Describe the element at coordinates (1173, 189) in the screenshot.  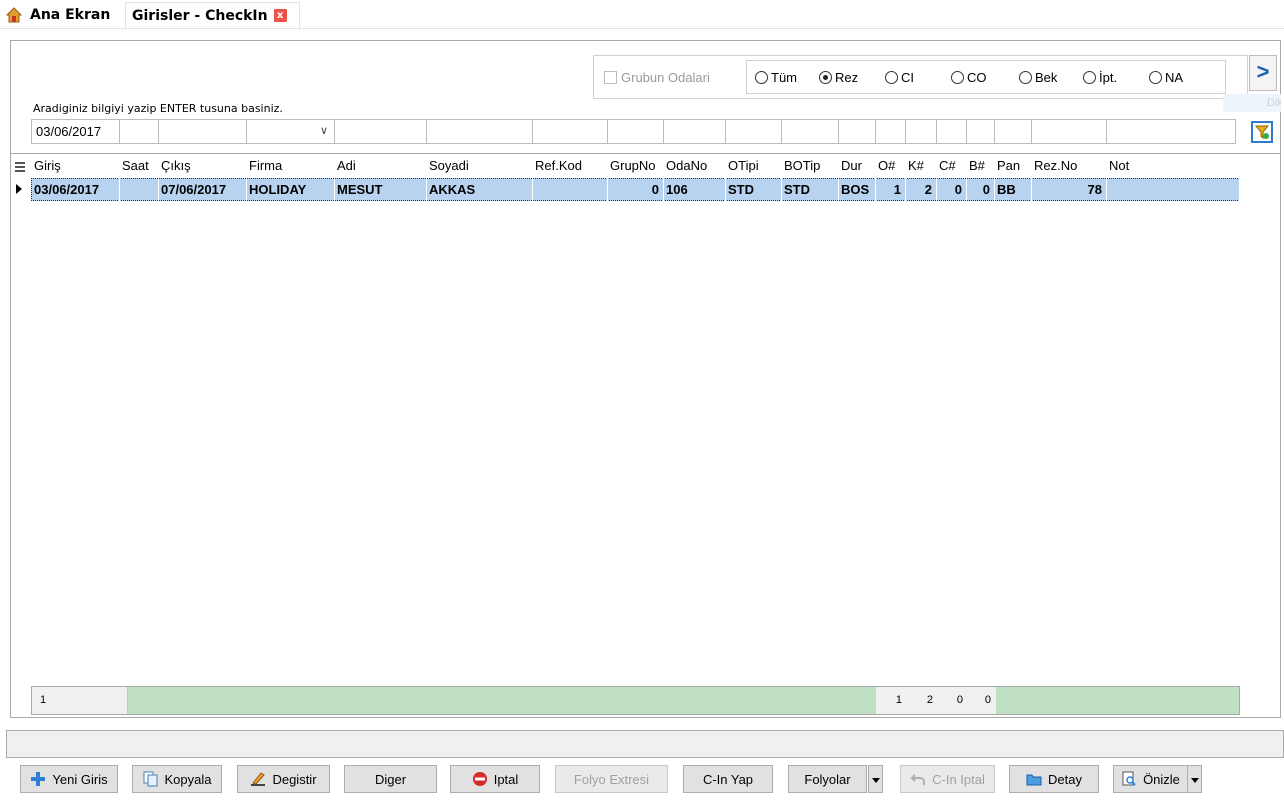
I see `cell-not` at that location.